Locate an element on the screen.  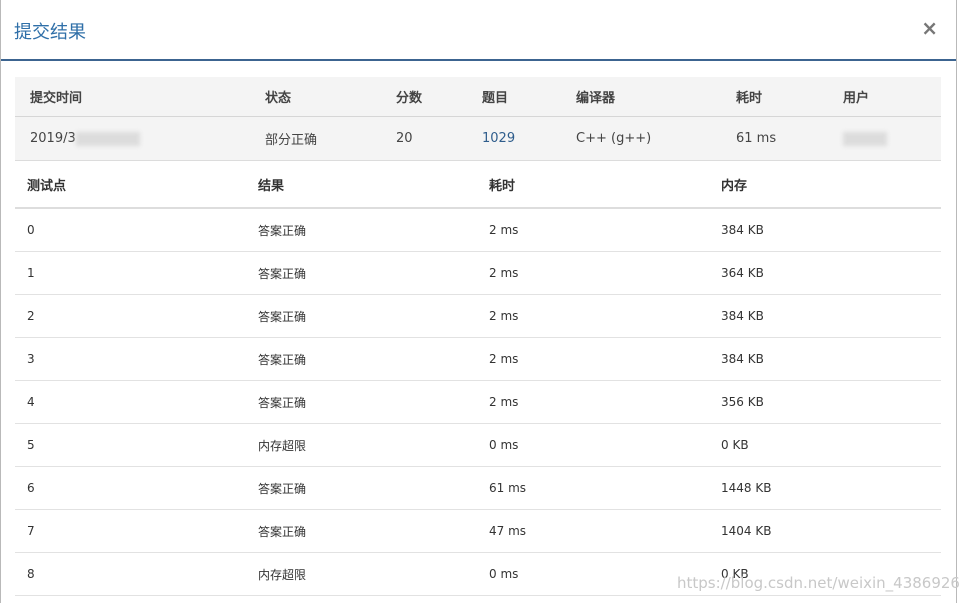
table-row: 8 内存超限 0 ms 0 KB is located at coordinates (478, 574).